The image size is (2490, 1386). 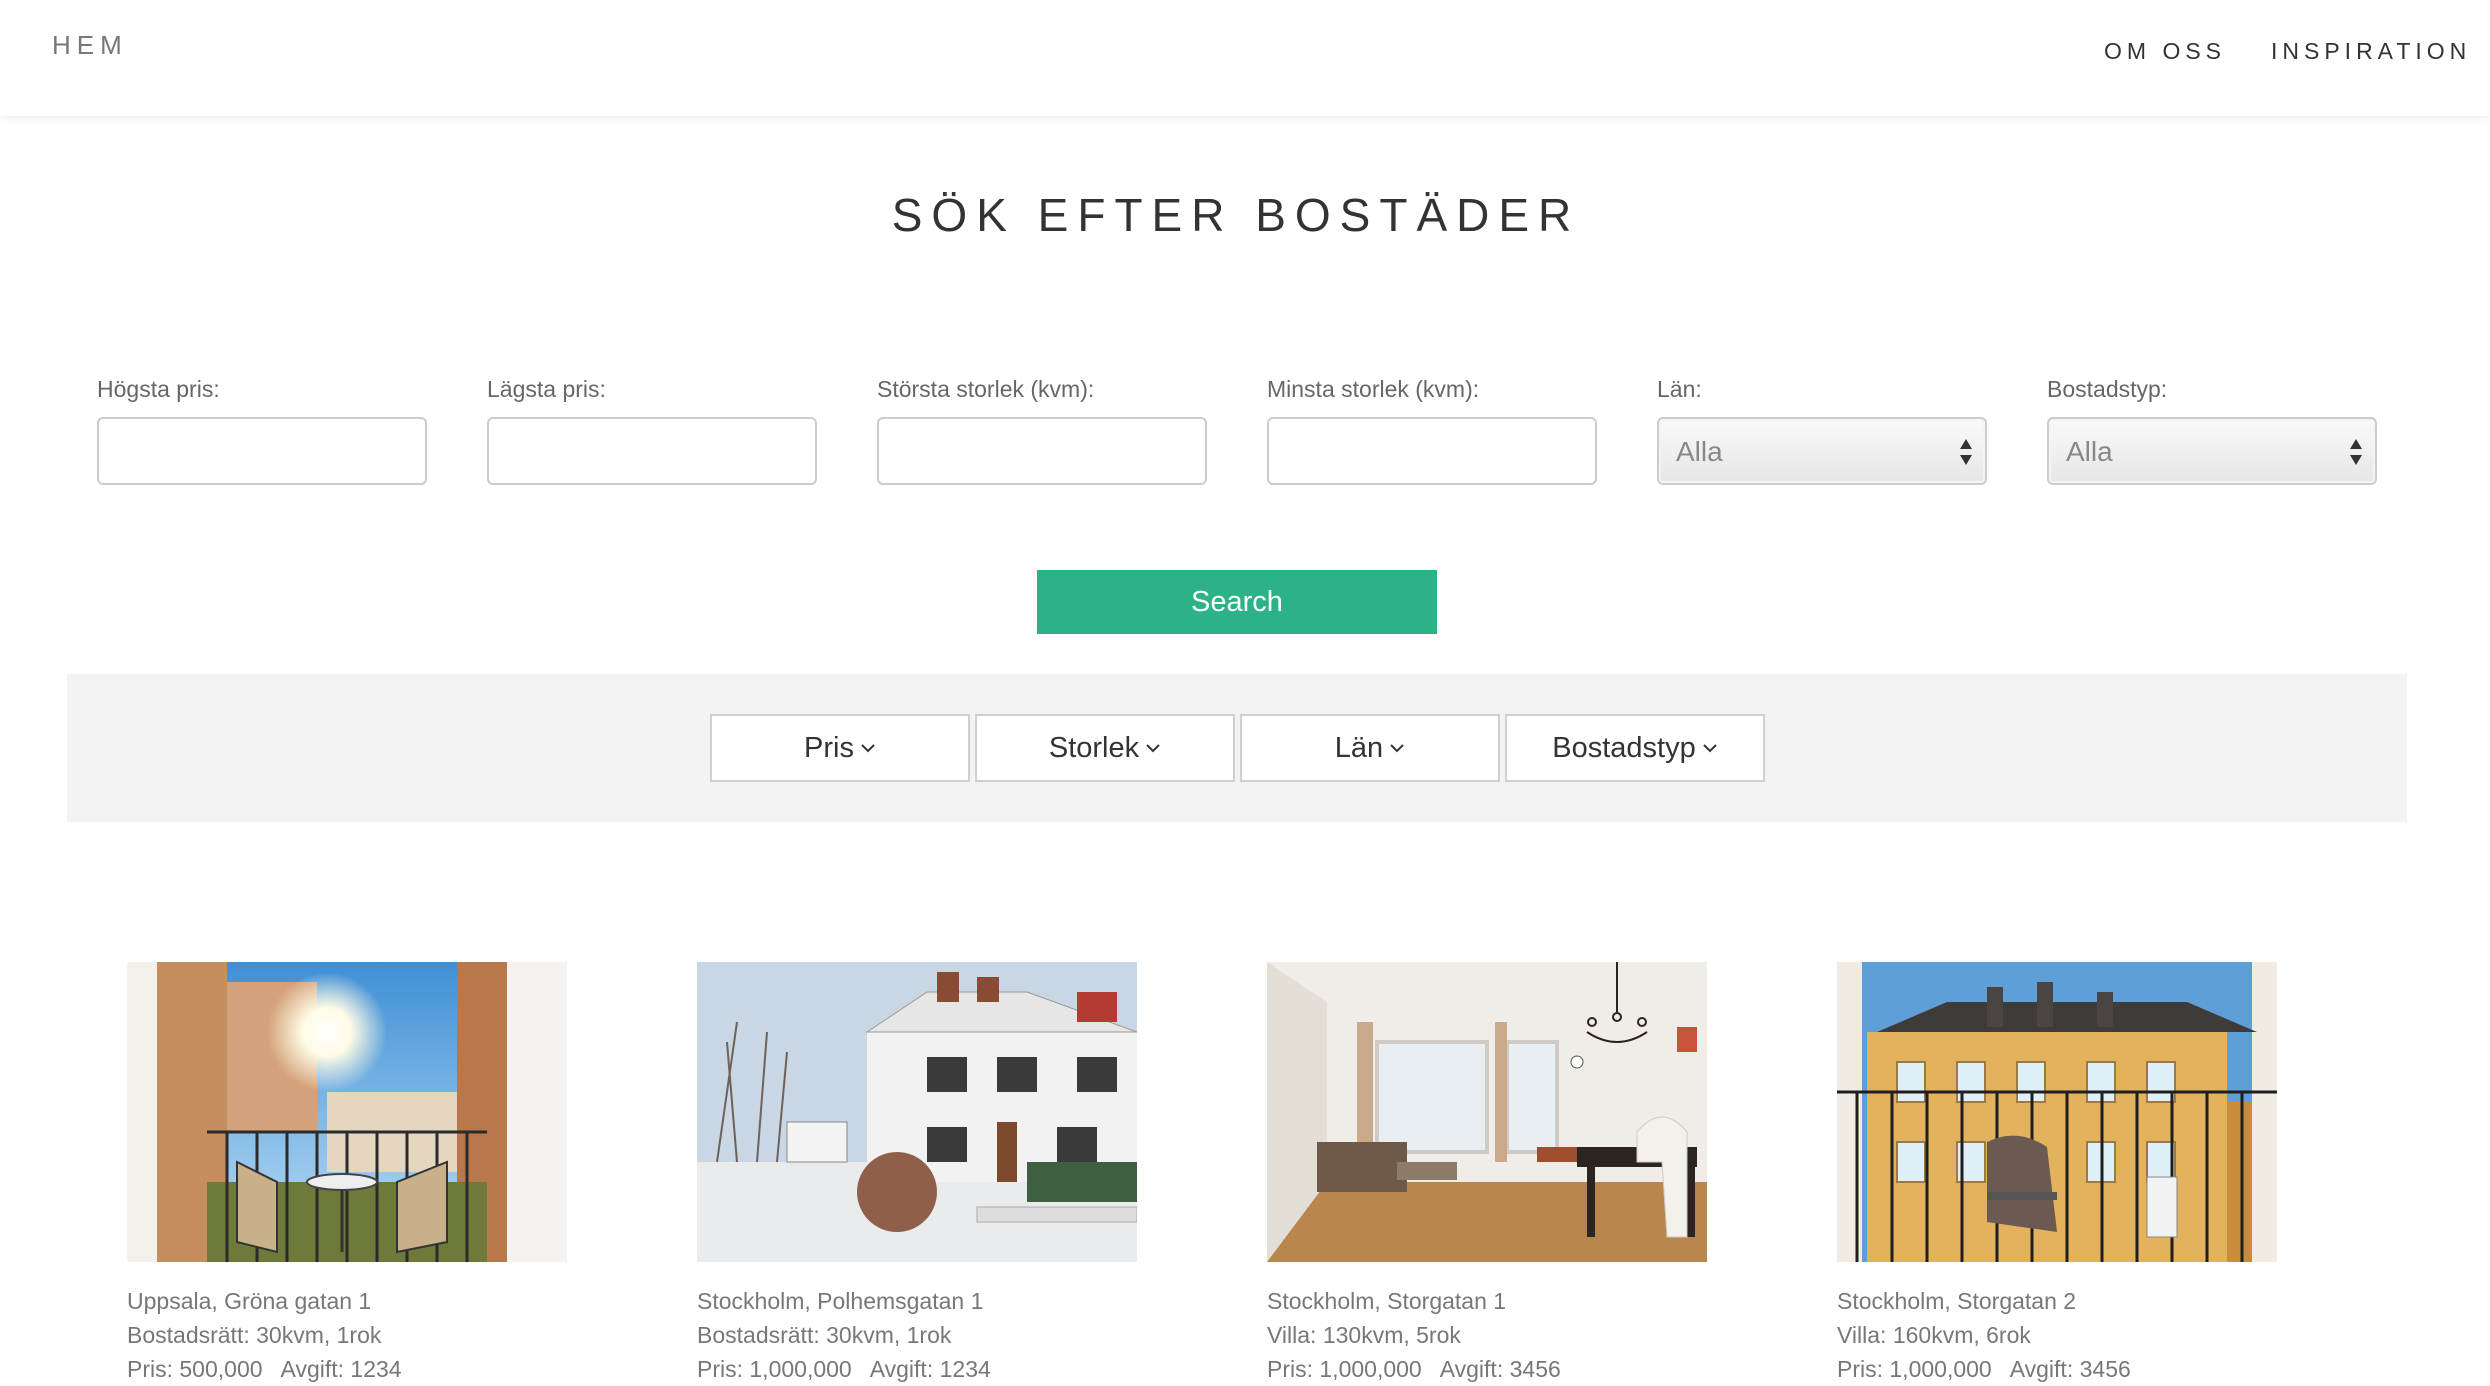 What do you see at coordinates (917, 1112) in the screenshot?
I see `listing-photo-house` at bounding box center [917, 1112].